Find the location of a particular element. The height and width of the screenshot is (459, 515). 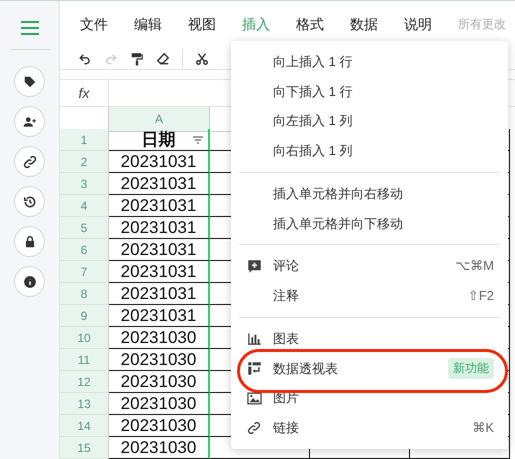

shortcut-text: ⇧F2 is located at coordinates (481, 296).